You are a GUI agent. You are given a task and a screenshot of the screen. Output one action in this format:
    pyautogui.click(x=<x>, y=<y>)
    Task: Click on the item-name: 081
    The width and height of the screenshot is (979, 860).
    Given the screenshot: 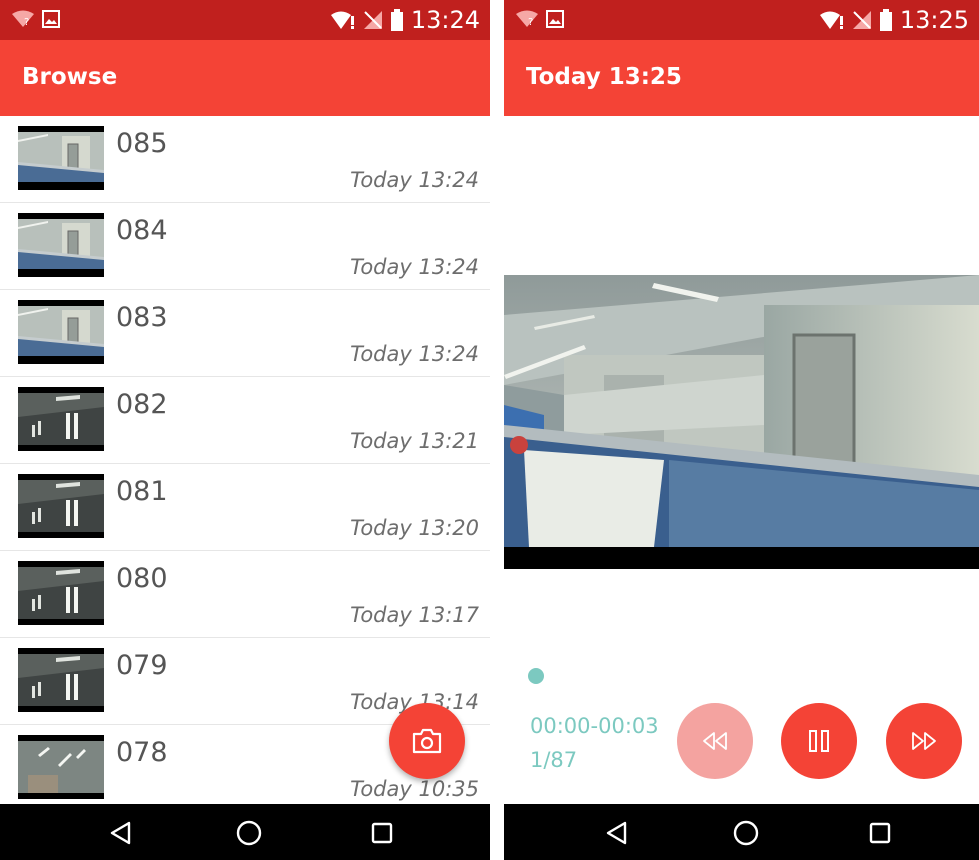 What is the action you would take?
    pyautogui.click(x=142, y=491)
    